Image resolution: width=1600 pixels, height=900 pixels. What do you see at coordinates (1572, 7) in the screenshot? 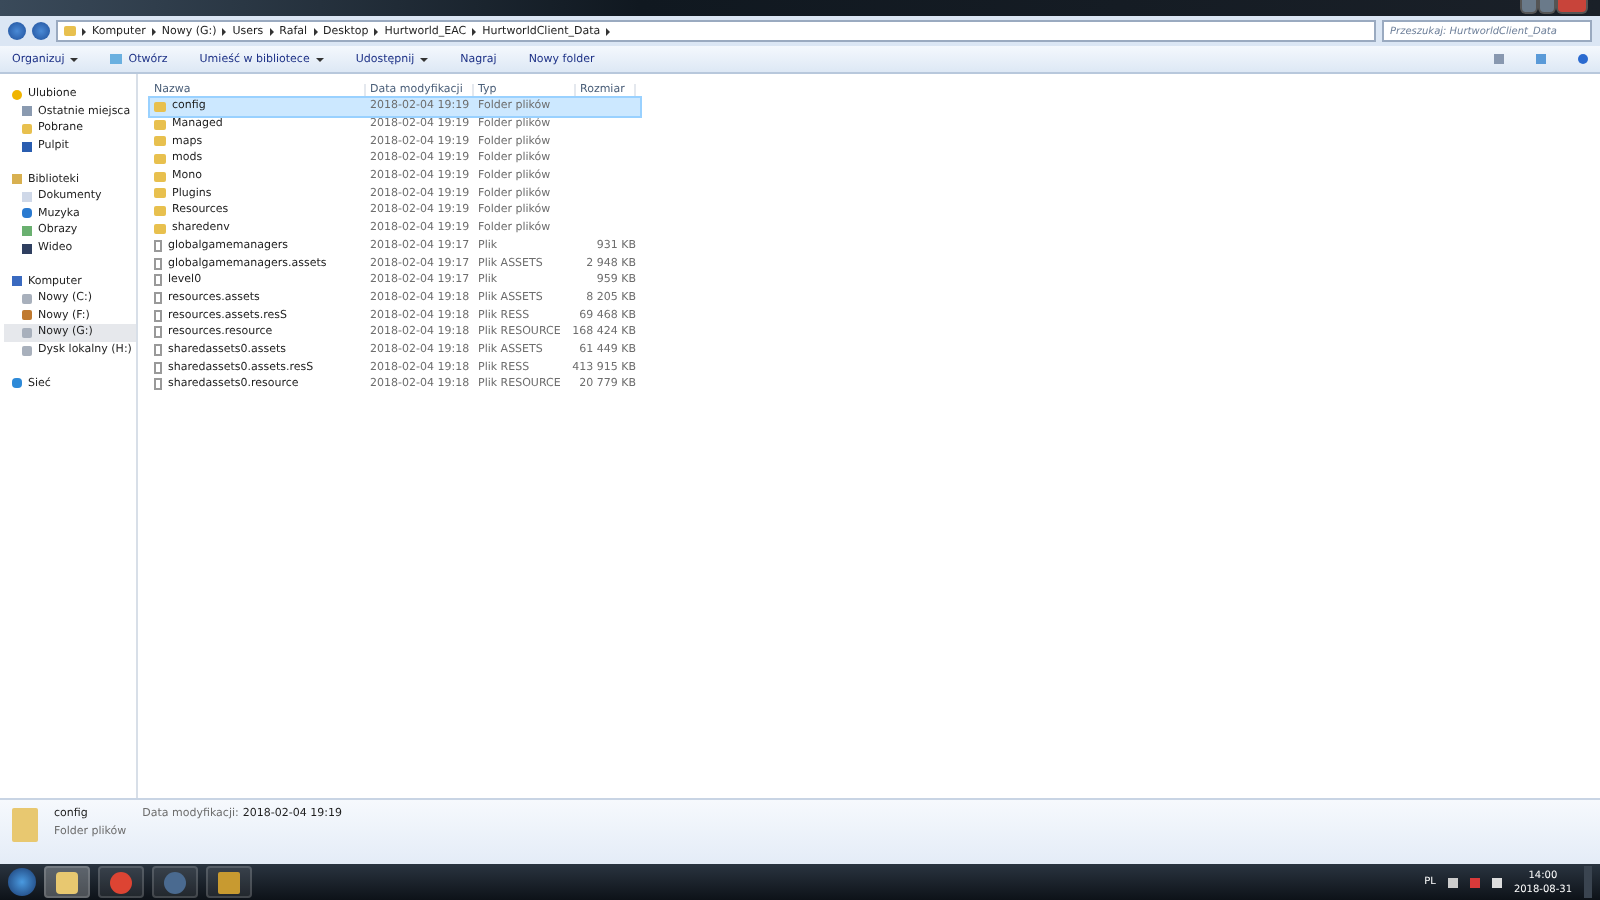
I see `close-button` at bounding box center [1572, 7].